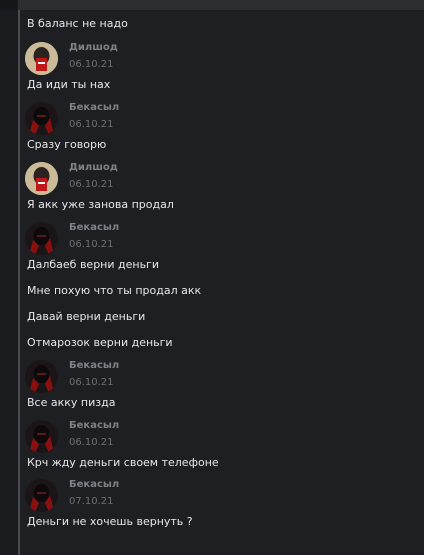 Image resolution: width=424 pixels, height=555 pixels. What do you see at coordinates (86, 316) in the screenshot?
I see `message-text: Давай верни деньги` at bounding box center [86, 316].